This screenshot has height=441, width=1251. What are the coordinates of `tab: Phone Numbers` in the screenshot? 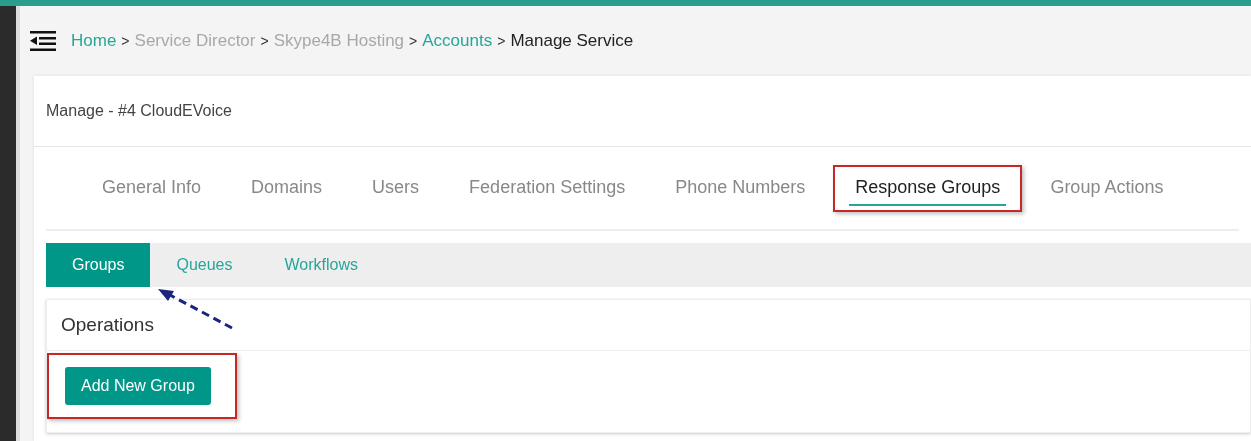 It's located at (740, 188).